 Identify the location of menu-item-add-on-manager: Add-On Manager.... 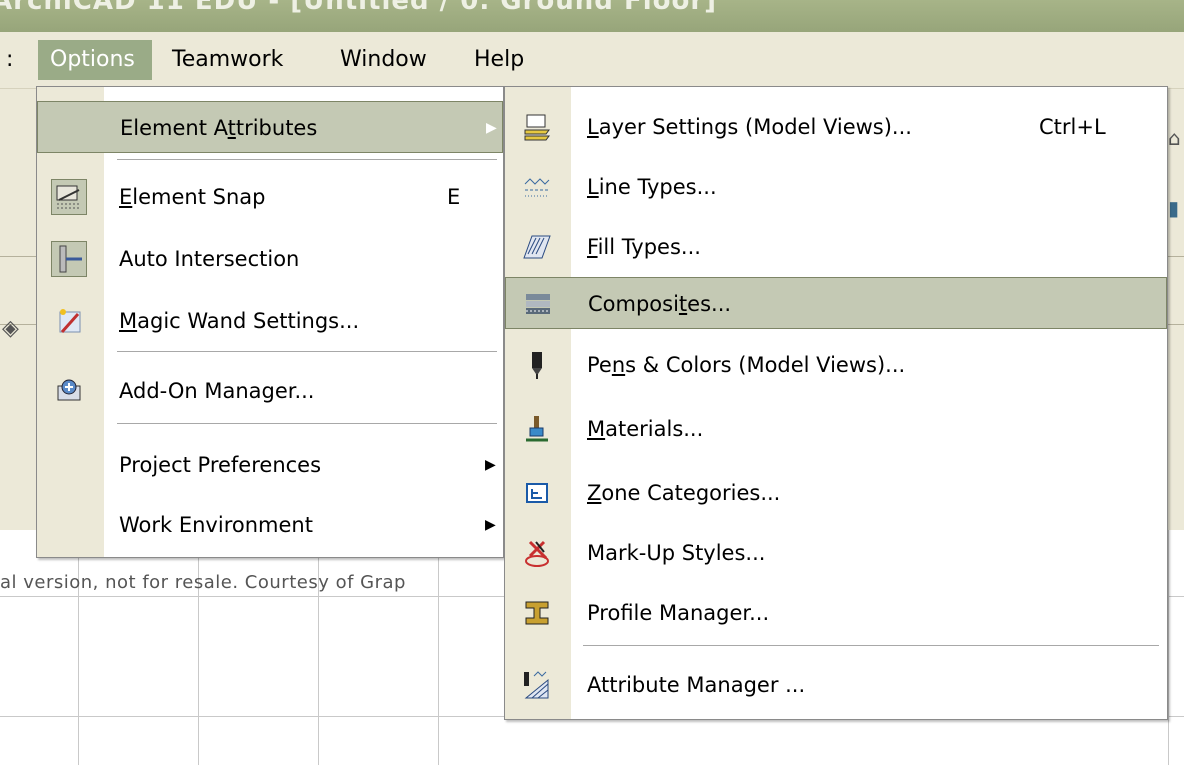
(270, 391).